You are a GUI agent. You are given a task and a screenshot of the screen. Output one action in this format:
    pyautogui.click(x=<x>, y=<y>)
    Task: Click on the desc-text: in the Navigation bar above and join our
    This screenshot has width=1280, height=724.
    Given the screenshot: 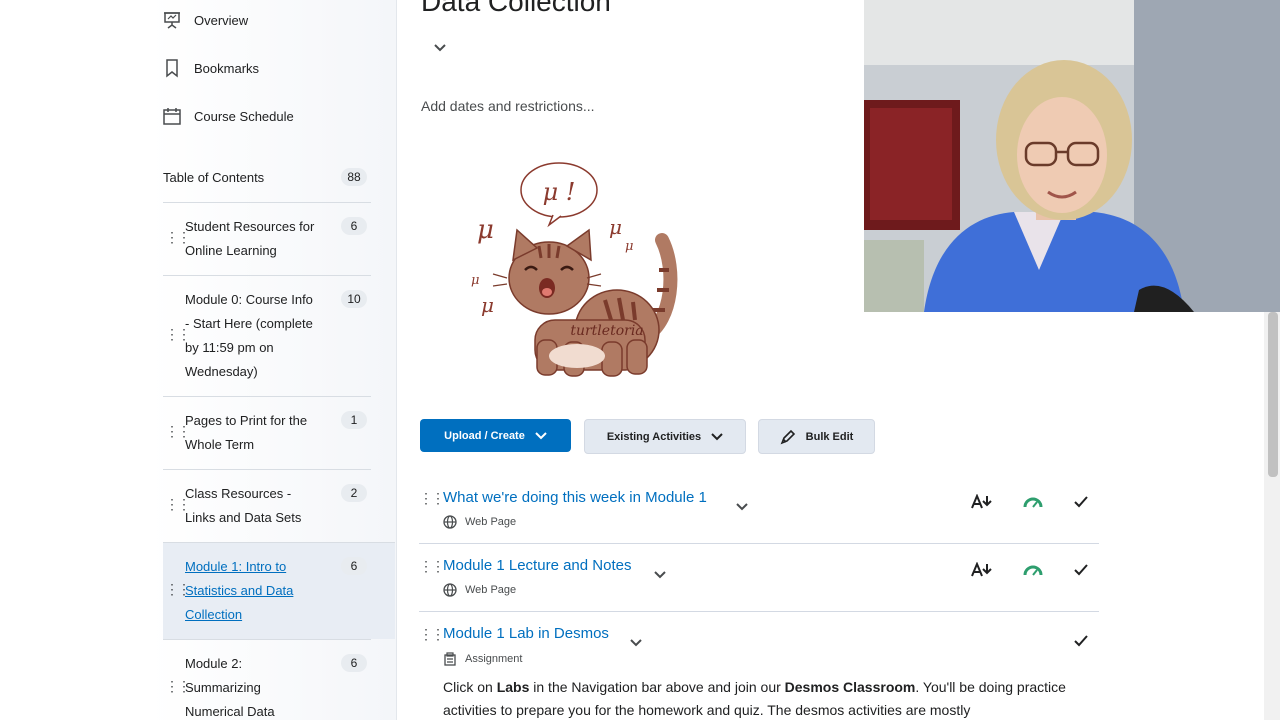 What is the action you would take?
    pyautogui.click(x=657, y=687)
    